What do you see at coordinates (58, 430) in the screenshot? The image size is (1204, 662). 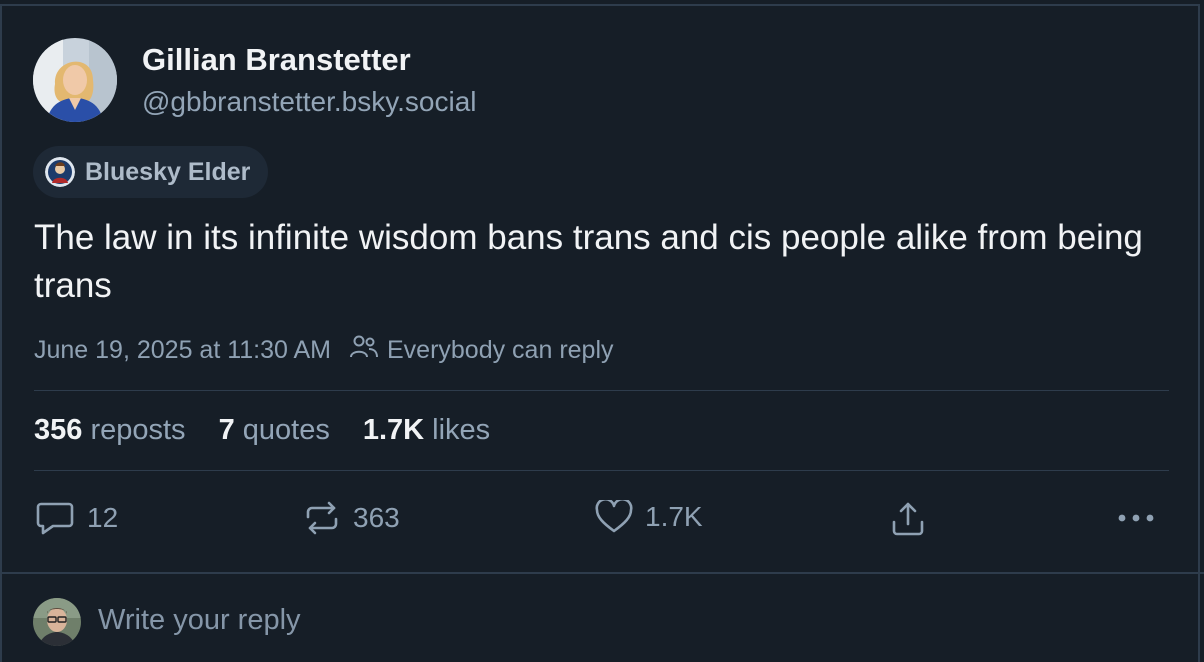 I see `reposts-count: 356` at bounding box center [58, 430].